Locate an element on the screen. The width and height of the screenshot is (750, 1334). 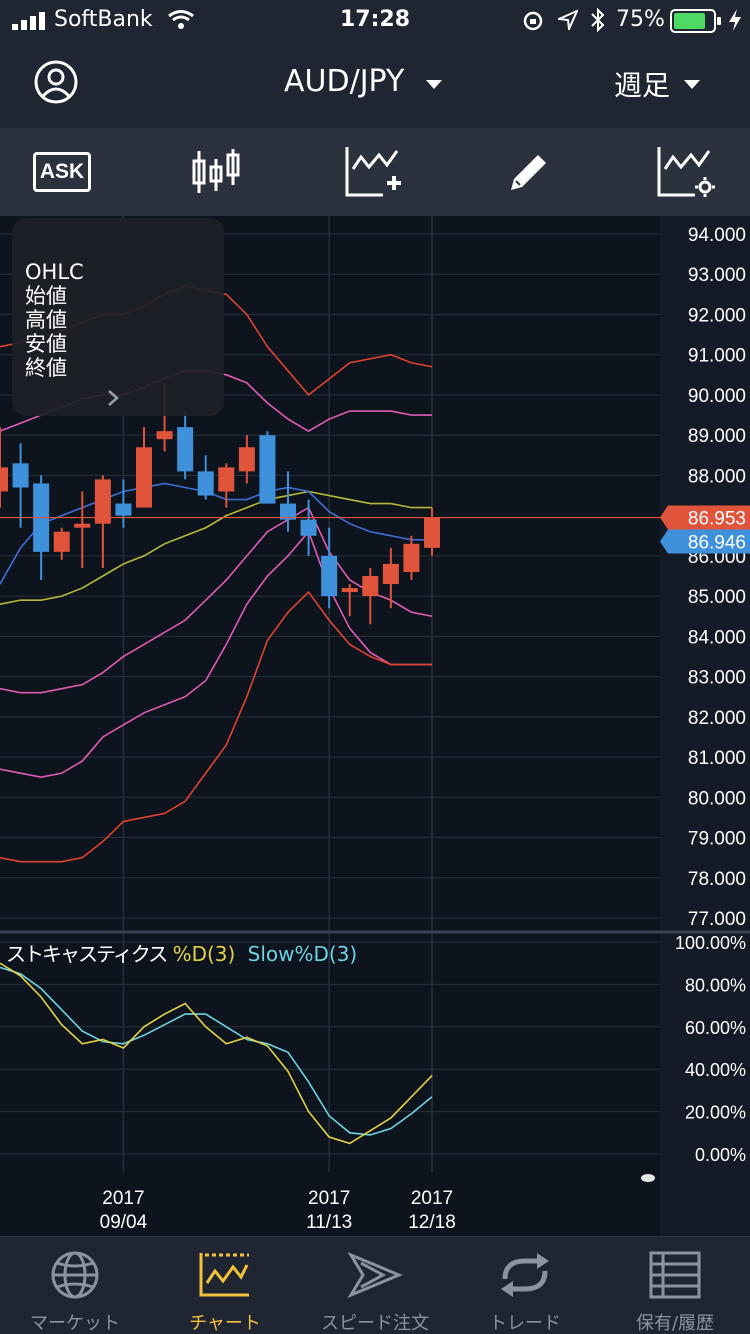
price-tick-label: 89.000 is located at coordinates (717, 436).